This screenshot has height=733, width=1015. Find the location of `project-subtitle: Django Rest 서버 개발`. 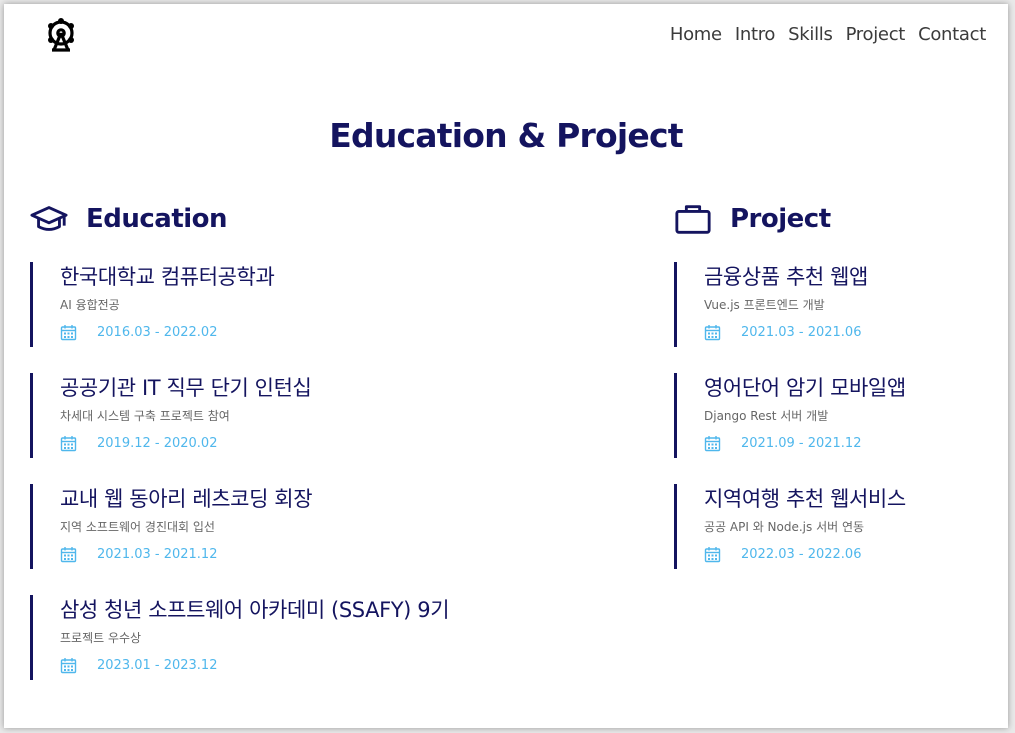

project-subtitle: Django Rest 서버 개발 is located at coordinates (766, 416).